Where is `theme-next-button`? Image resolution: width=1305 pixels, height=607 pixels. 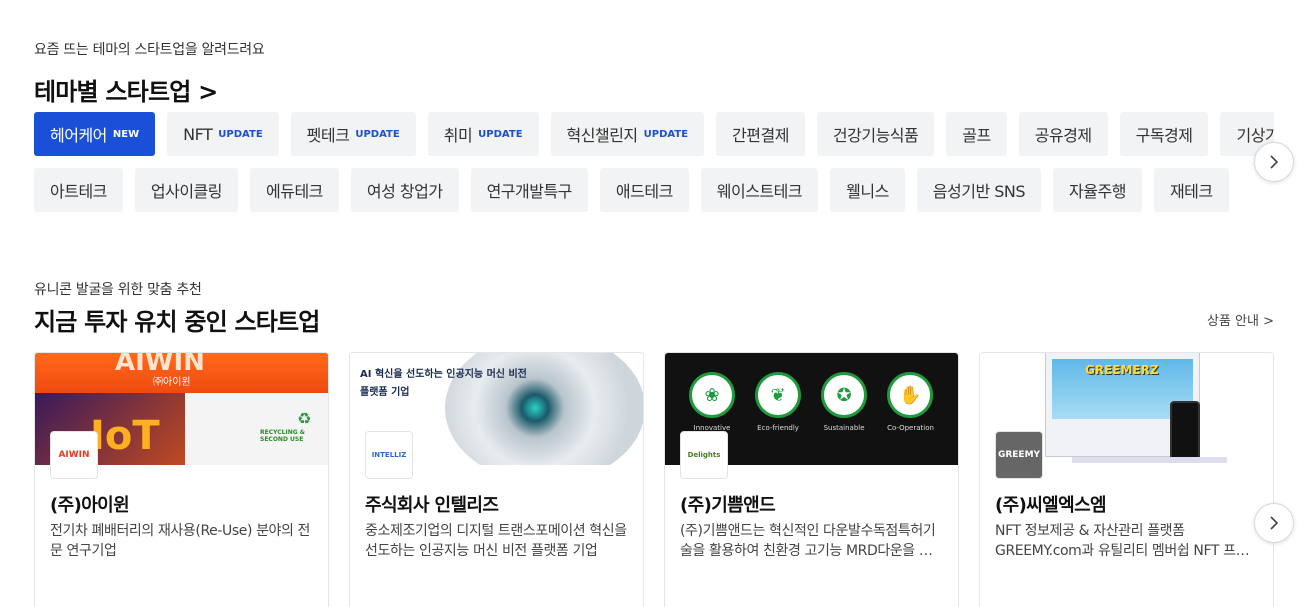
theme-next-button is located at coordinates (1274, 162).